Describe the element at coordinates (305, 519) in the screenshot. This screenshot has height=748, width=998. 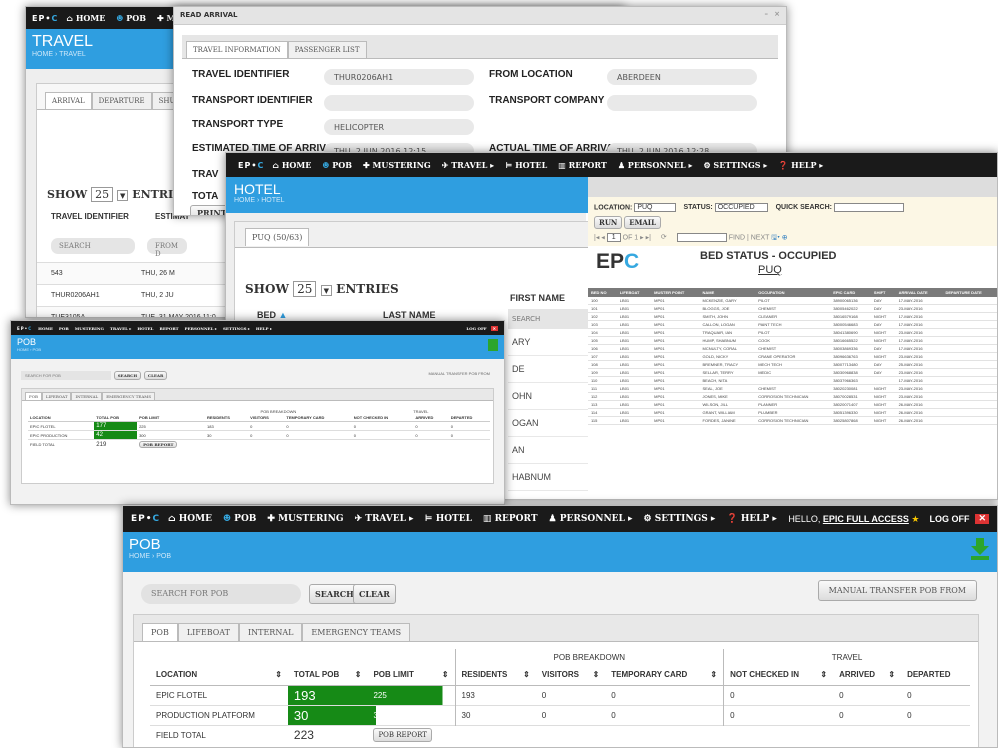
I see `nav-mustering: ✚ MUSTERING` at that location.